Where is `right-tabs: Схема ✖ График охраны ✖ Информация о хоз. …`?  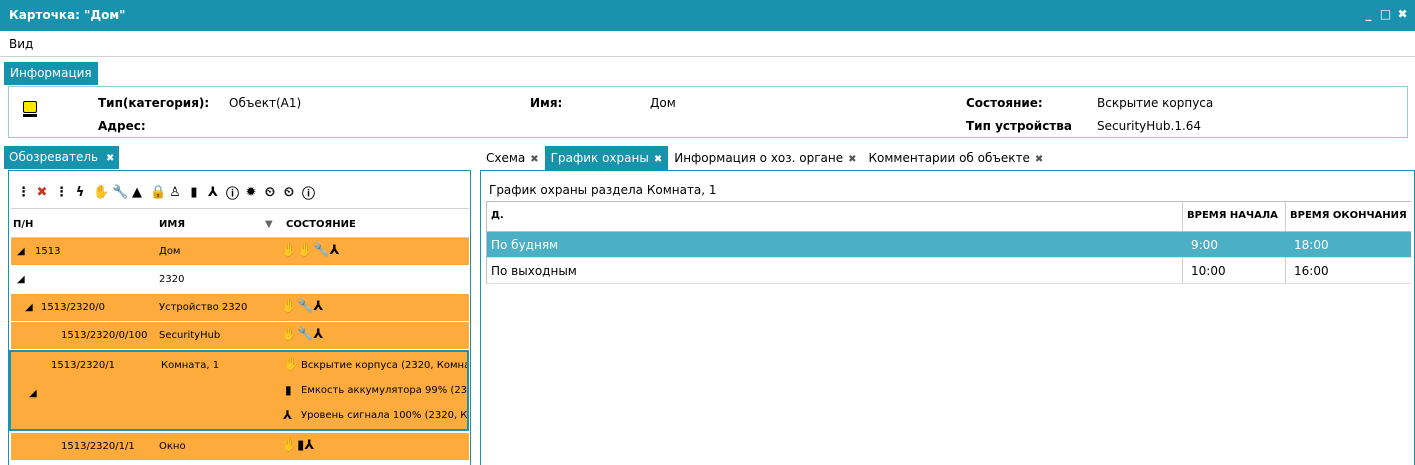
right-tabs: Схема ✖ График охраны ✖ Информация о хоз. … is located at coordinates (764, 158).